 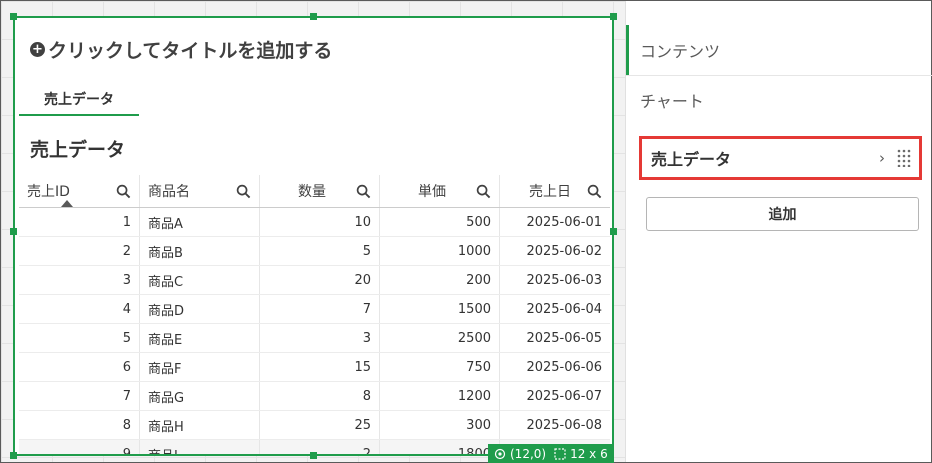 What do you see at coordinates (564, 309) in the screenshot?
I see `cell-sales-date: 2025-06-04` at bounding box center [564, 309].